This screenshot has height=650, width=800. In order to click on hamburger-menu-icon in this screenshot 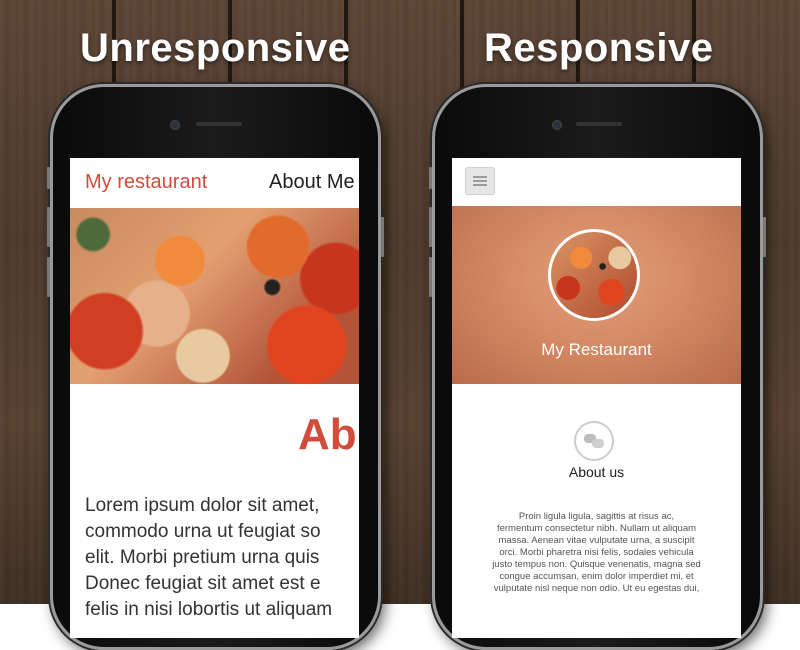, I will do `click(480, 181)`.